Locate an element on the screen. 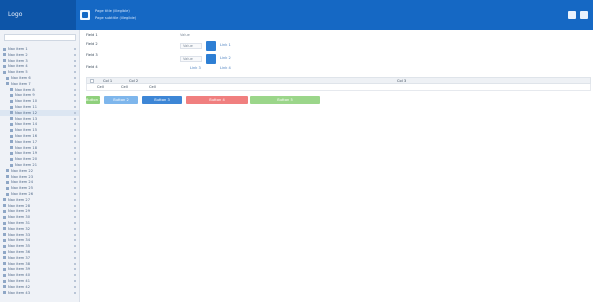 The image size is (593, 302). table-row: Cell Cell Cell is located at coordinates (338, 87).